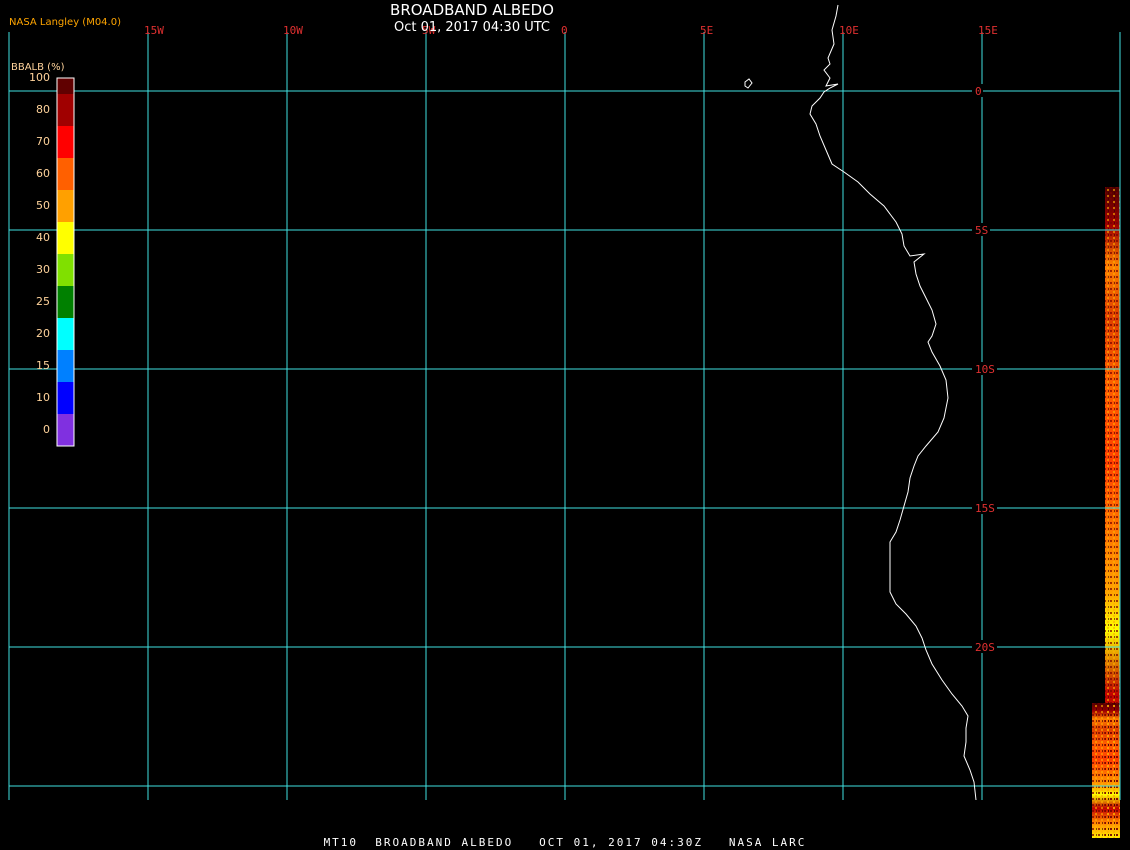  I want to click on colorbar-tick-label: 80, so click(43, 109).